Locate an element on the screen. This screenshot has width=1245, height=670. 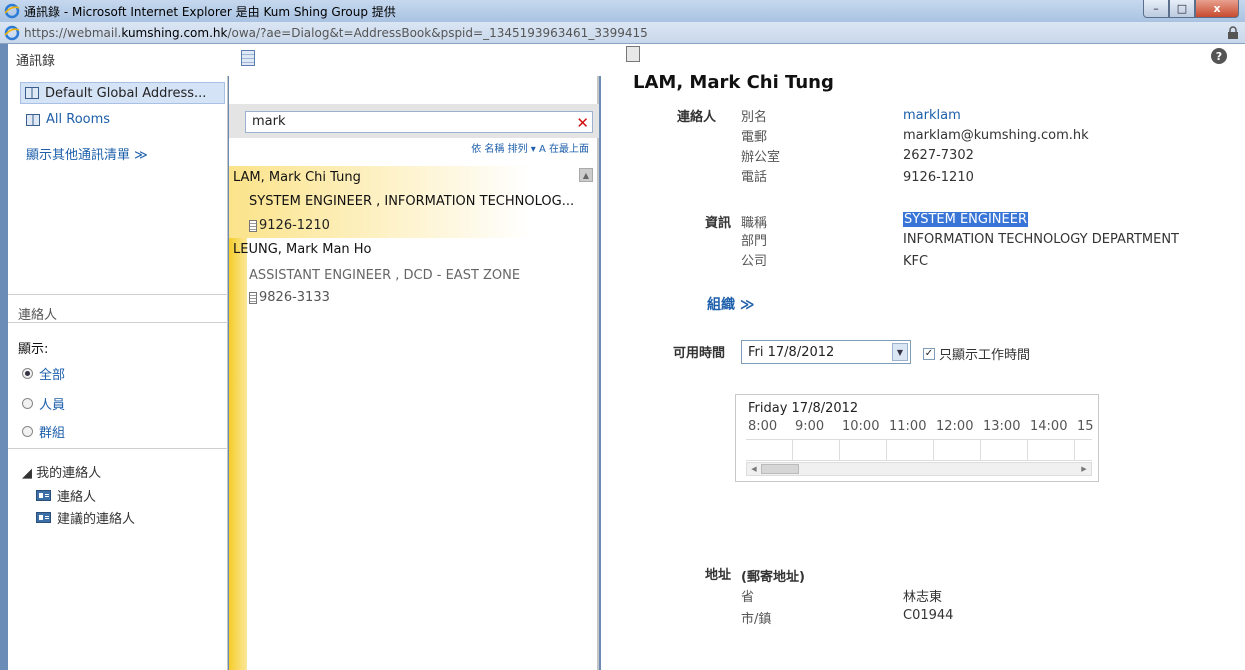
province-value: 林志東 is located at coordinates (923, 597).